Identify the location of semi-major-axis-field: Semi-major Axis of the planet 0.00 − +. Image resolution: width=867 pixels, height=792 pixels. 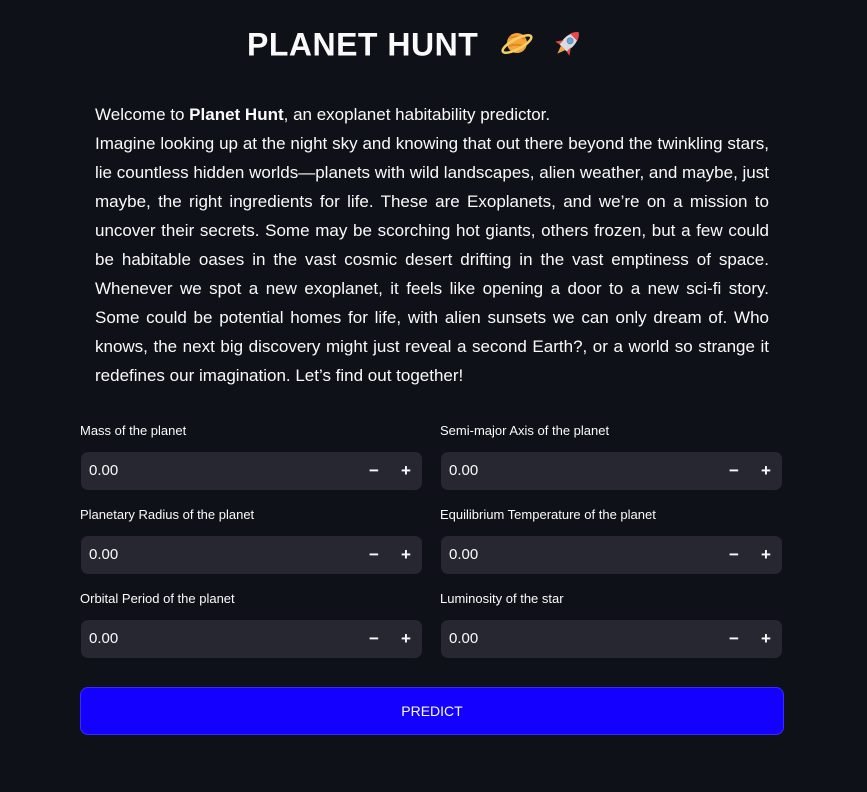
(611, 456).